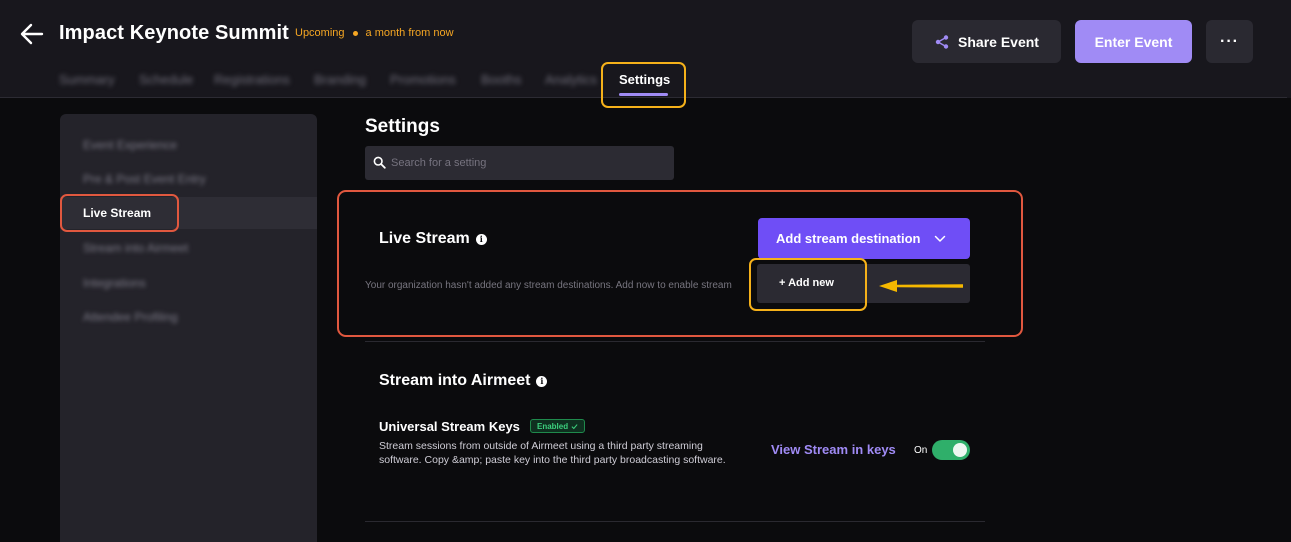 The image size is (1291, 542). What do you see at coordinates (87, 79) in the screenshot?
I see `tab-summary: Summary` at bounding box center [87, 79].